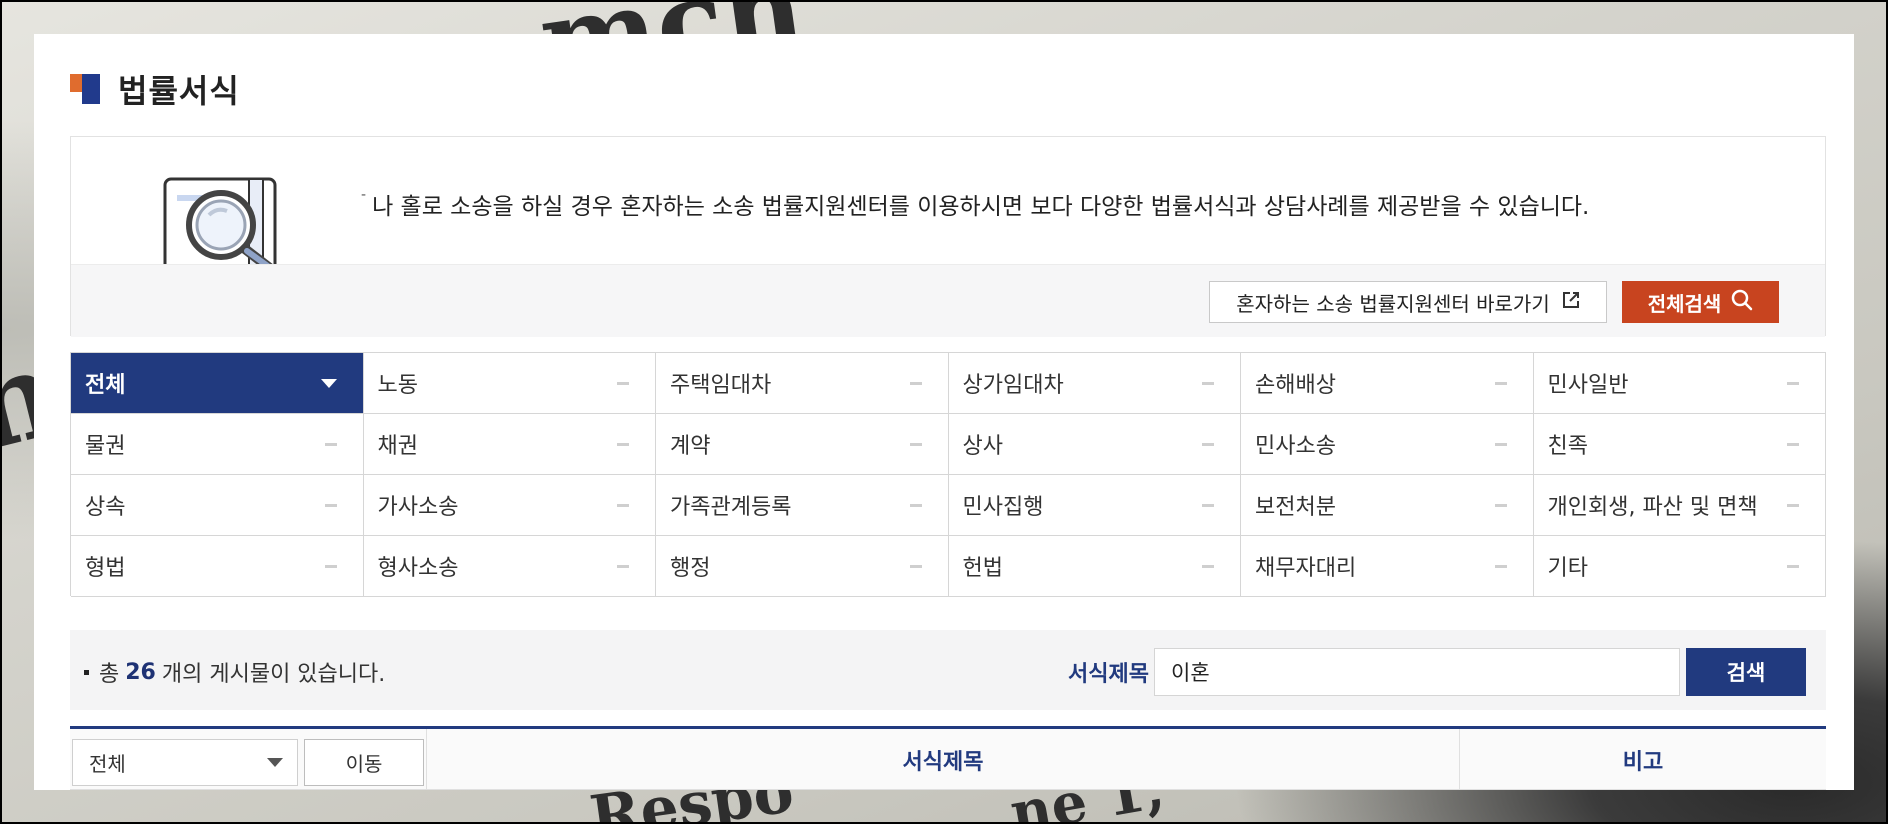  Describe the element at coordinates (1387, 383) in the screenshot. I see `category-item: 손해배상` at that location.